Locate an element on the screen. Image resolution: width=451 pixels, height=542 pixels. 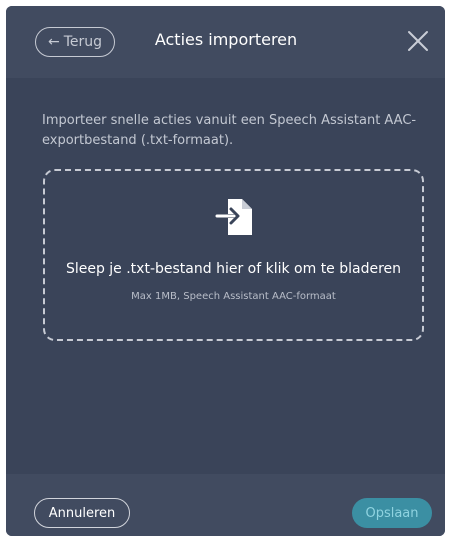
dialog-header: ← Terug Acties importeren is located at coordinates (225, 42).